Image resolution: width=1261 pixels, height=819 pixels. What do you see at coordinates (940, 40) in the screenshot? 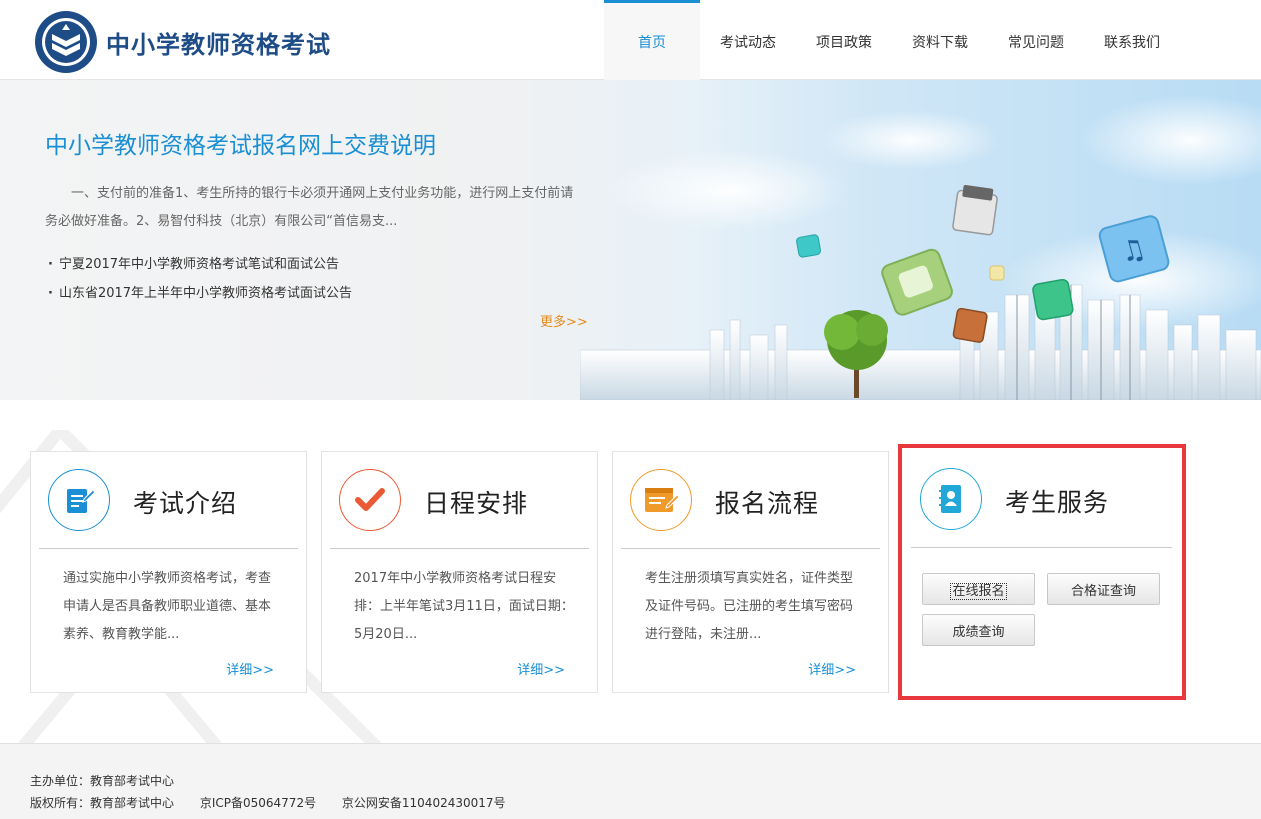
I see `nav-downloads: 资料下载` at bounding box center [940, 40].